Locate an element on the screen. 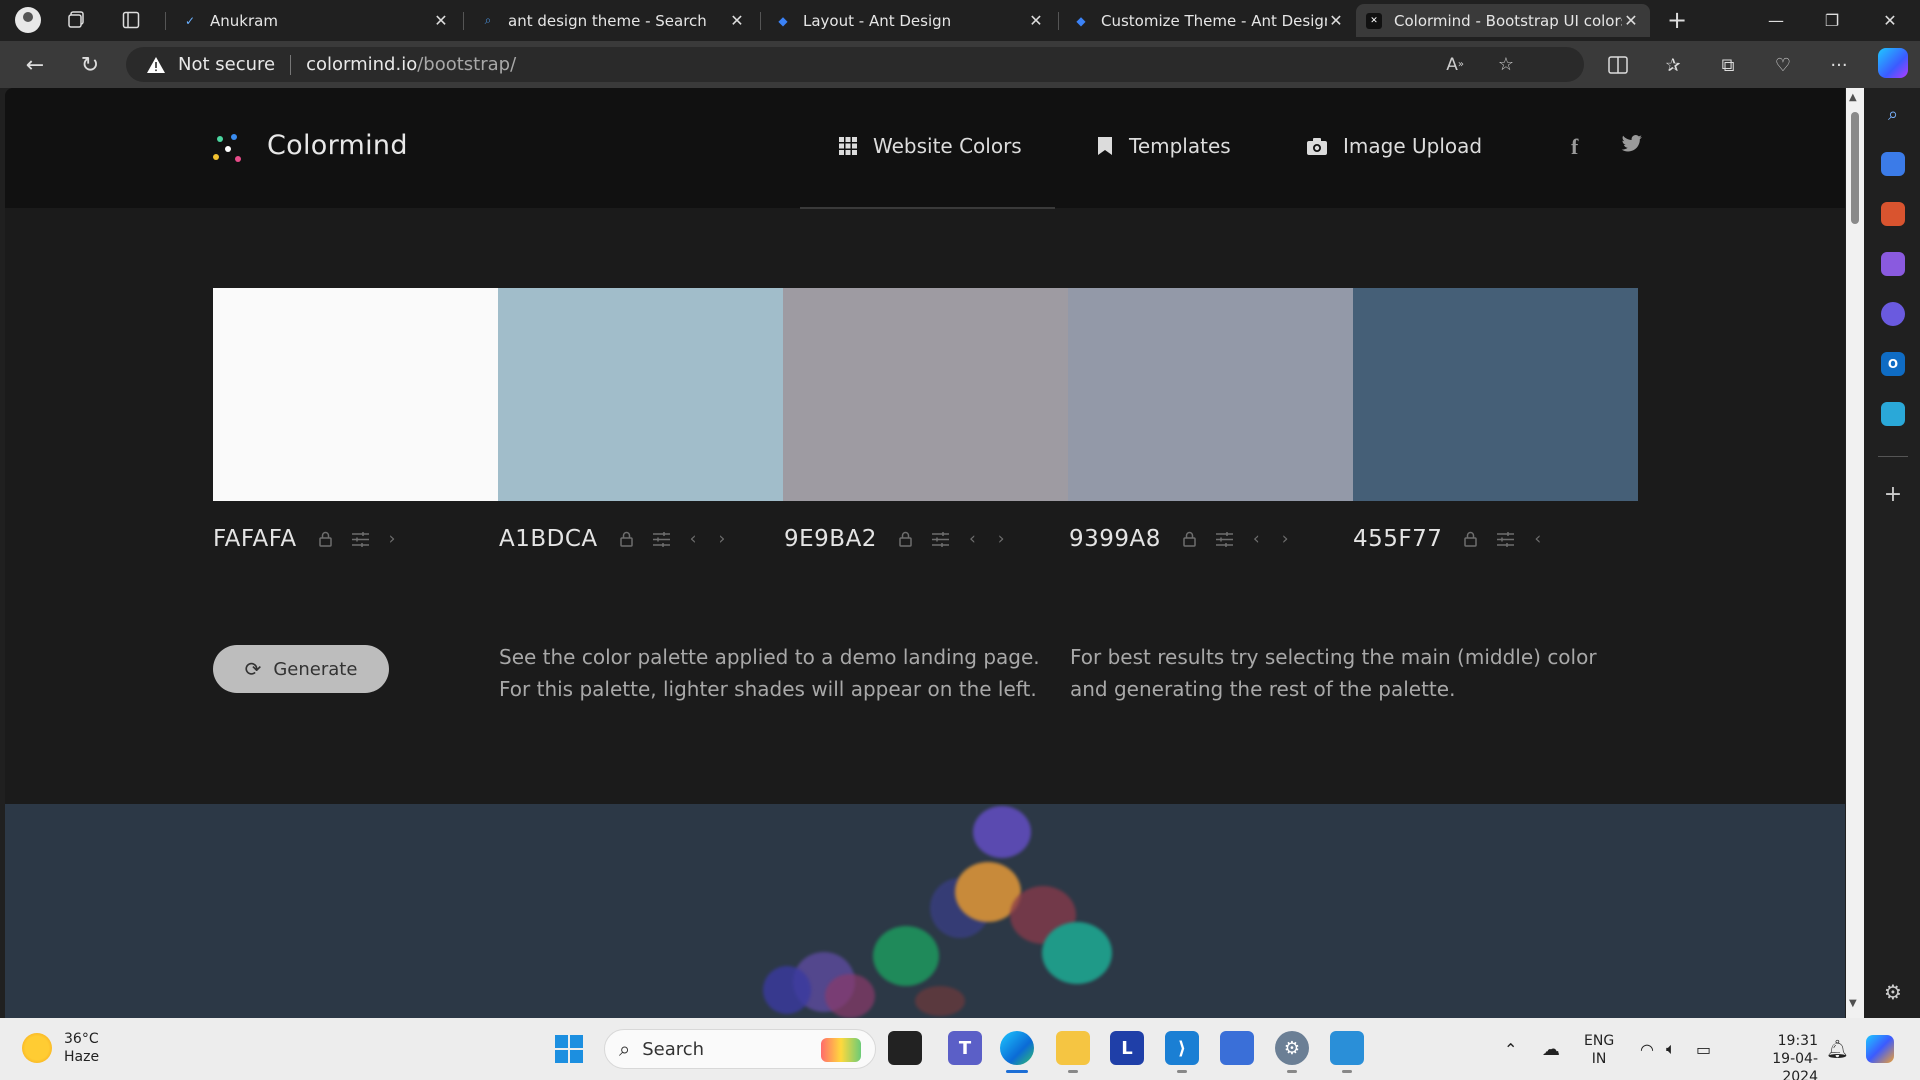  scroll-up-icon: ▲ is located at coordinates (1853, 97).